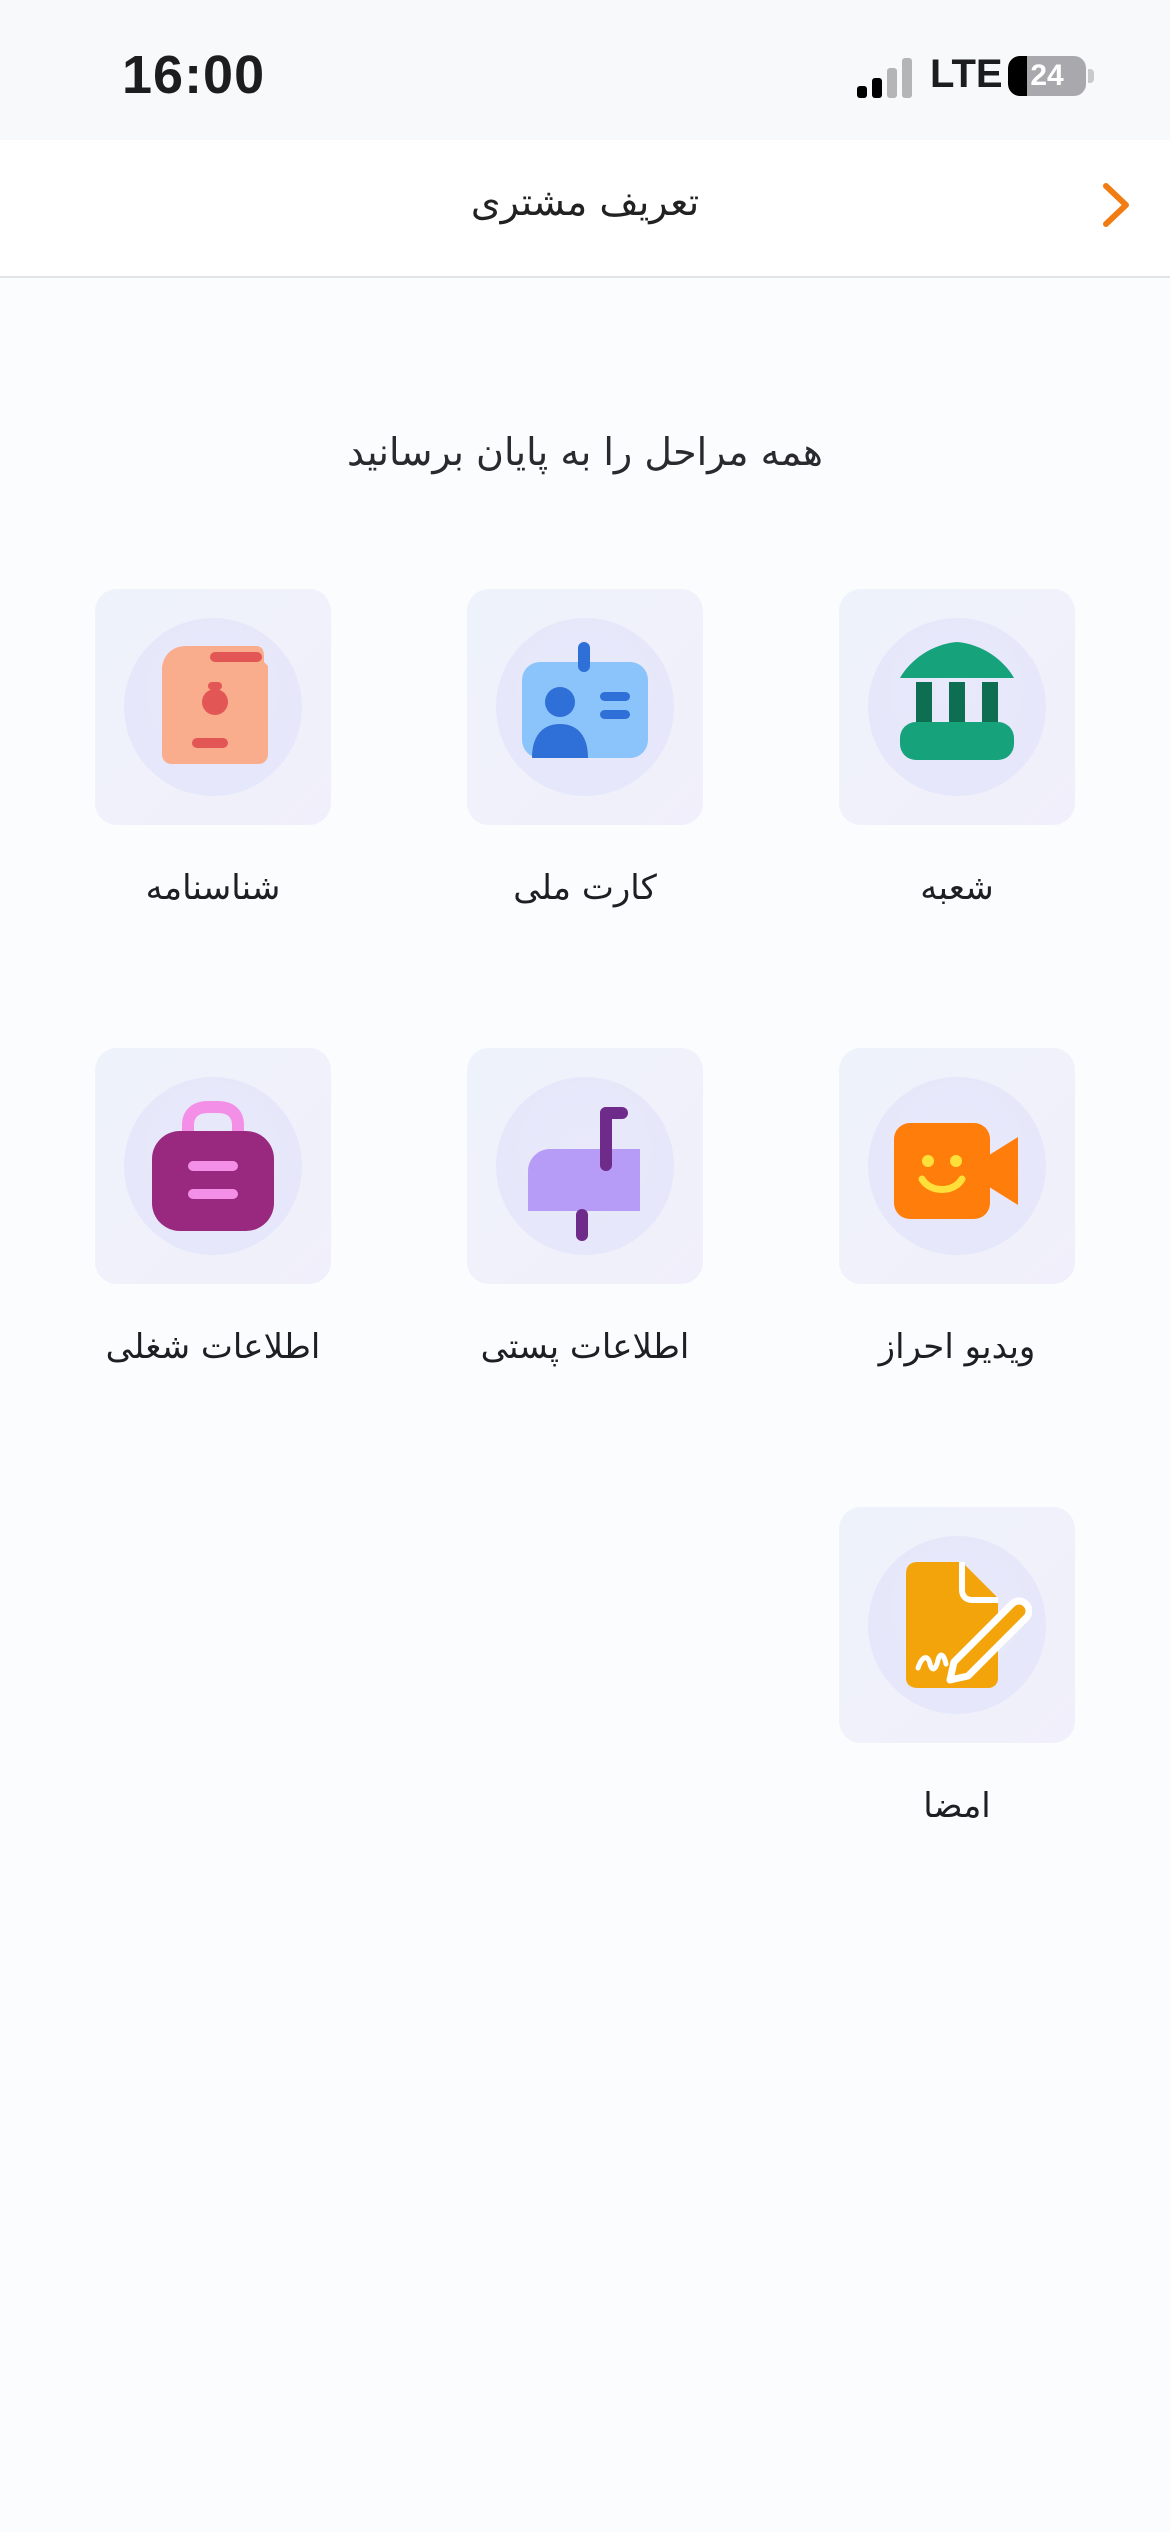 Image resolution: width=1170 pixels, height=2532 pixels. What do you see at coordinates (957, 888) in the screenshot?
I see `step-label-branch: شعبه` at bounding box center [957, 888].